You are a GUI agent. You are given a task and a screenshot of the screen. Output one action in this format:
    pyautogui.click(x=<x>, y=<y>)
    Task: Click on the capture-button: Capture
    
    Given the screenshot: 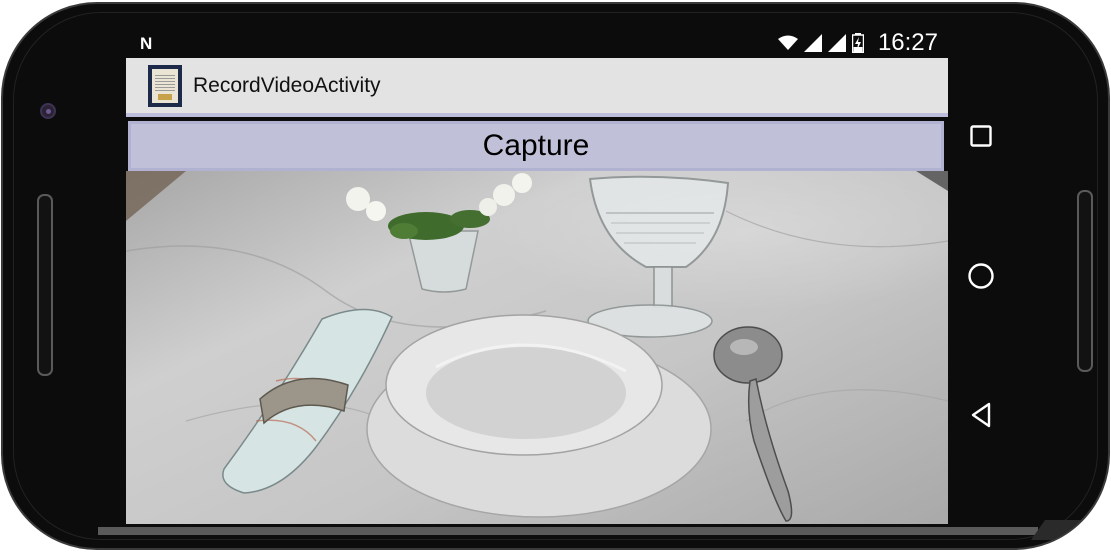 What is the action you would take?
    pyautogui.click(x=536, y=146)
    